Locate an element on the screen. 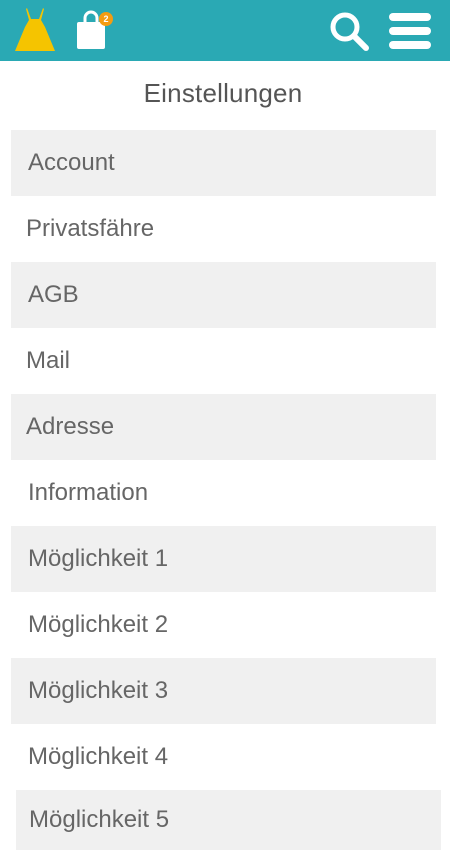  settings-item-label: Information is located at coordinates (88, 492).